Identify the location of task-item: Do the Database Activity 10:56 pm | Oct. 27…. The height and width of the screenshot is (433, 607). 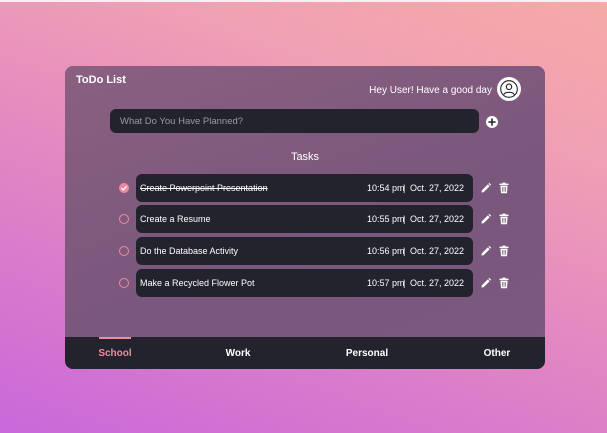
(304, 251).